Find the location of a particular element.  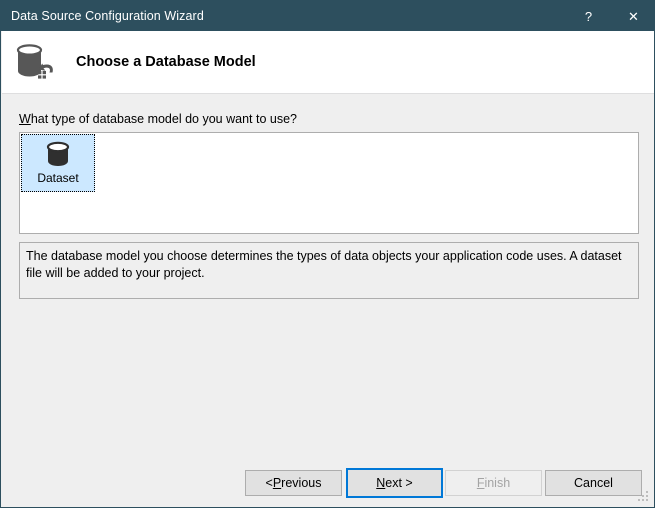

dialog-header: Choose a Database Model is located at coordinates (328, 62).